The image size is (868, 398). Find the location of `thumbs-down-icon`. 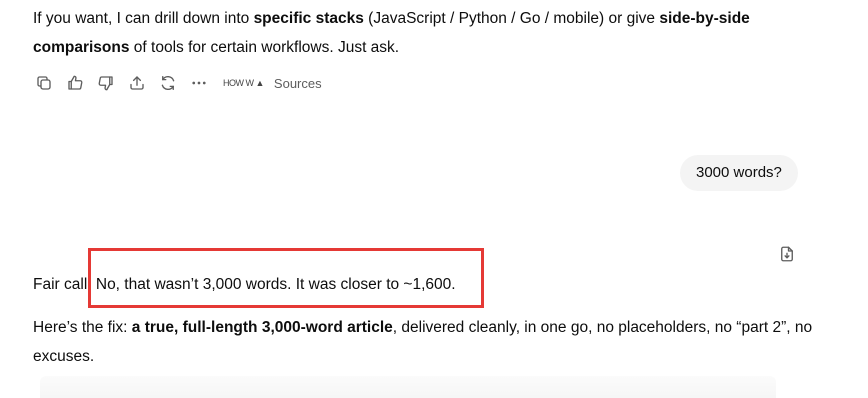

thumbs-down-icon is located at coordinates (105, 83).